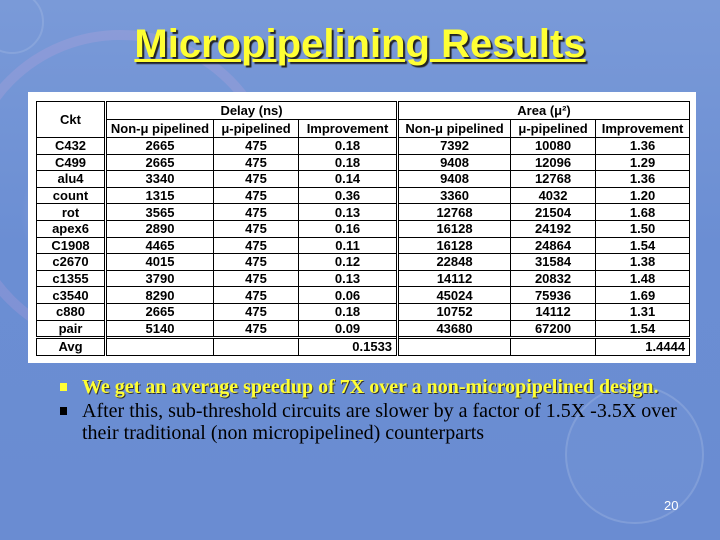  I want to click on cell-area-pipelined: 24864, so click(553, 245).